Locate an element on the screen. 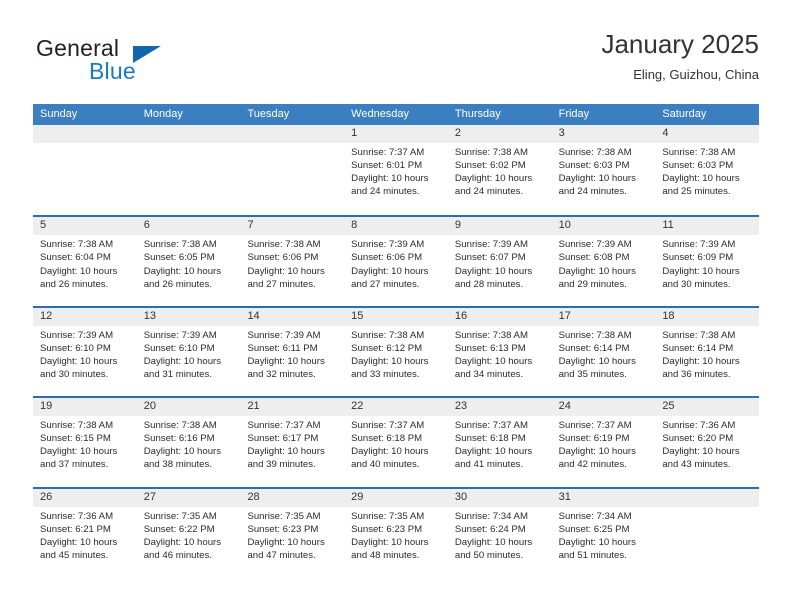  day-number: 15 is located at coordinates (396, 316).